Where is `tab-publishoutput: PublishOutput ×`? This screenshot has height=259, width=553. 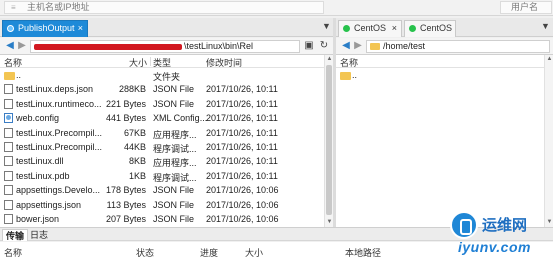 tab-publishoutput: PublishOutput × is located at coordinates (45, 28).